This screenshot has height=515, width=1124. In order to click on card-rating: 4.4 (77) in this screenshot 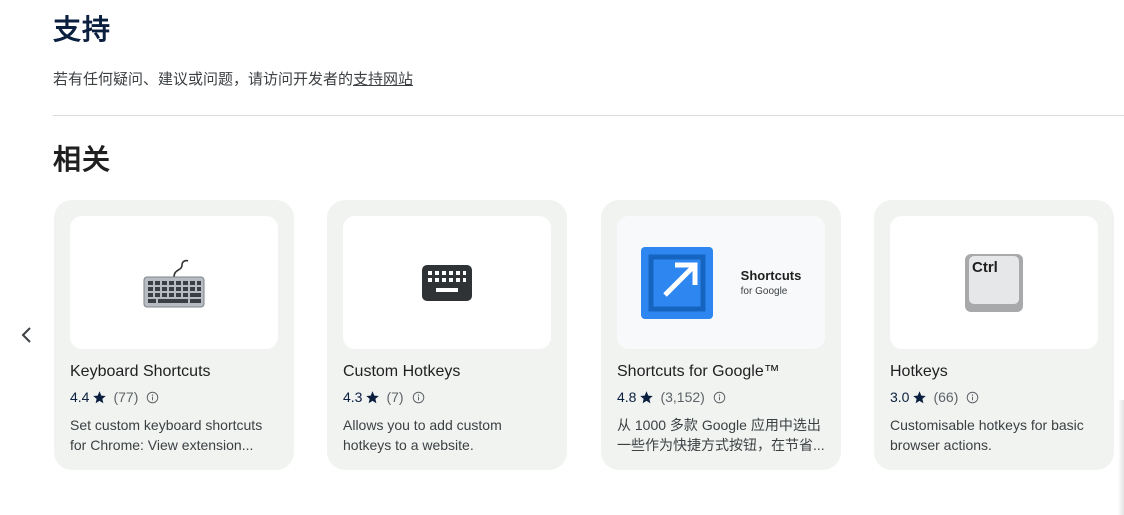, I will do `click(114, 397)`.